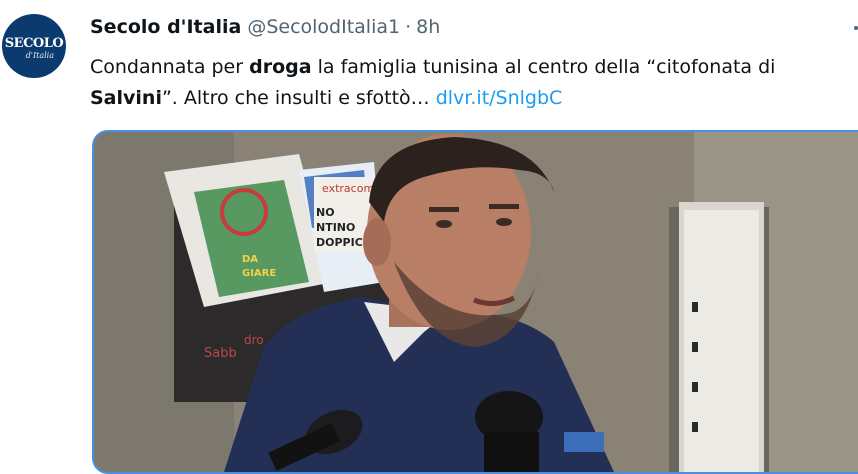 The height and width of the screenshot is (474, 858). Describe the element at coordinates (254, 340) in the screenshot. I see `poster-text-8: dro` at that location.